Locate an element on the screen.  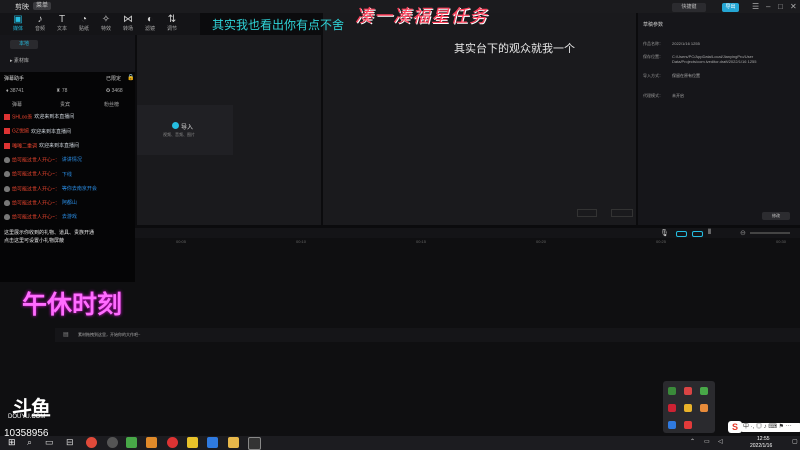
player-ratio-button is located at coordinates (587, 213).